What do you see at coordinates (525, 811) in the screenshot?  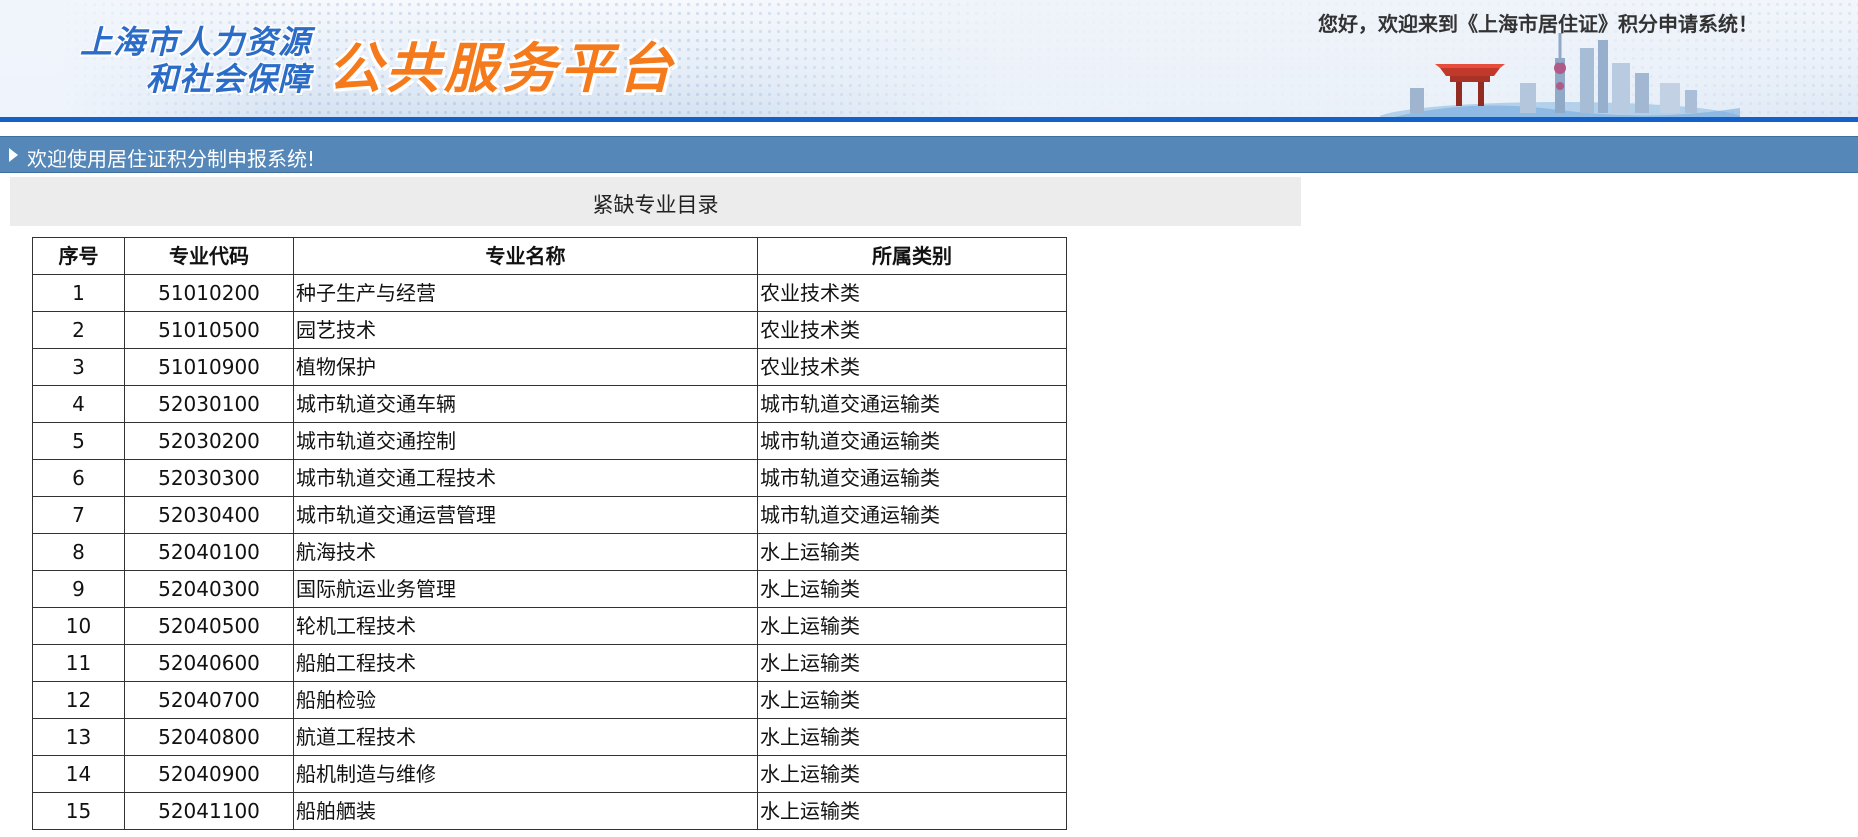 I see `cell-name: 船舶舾装` at bounding box center [525, 811].